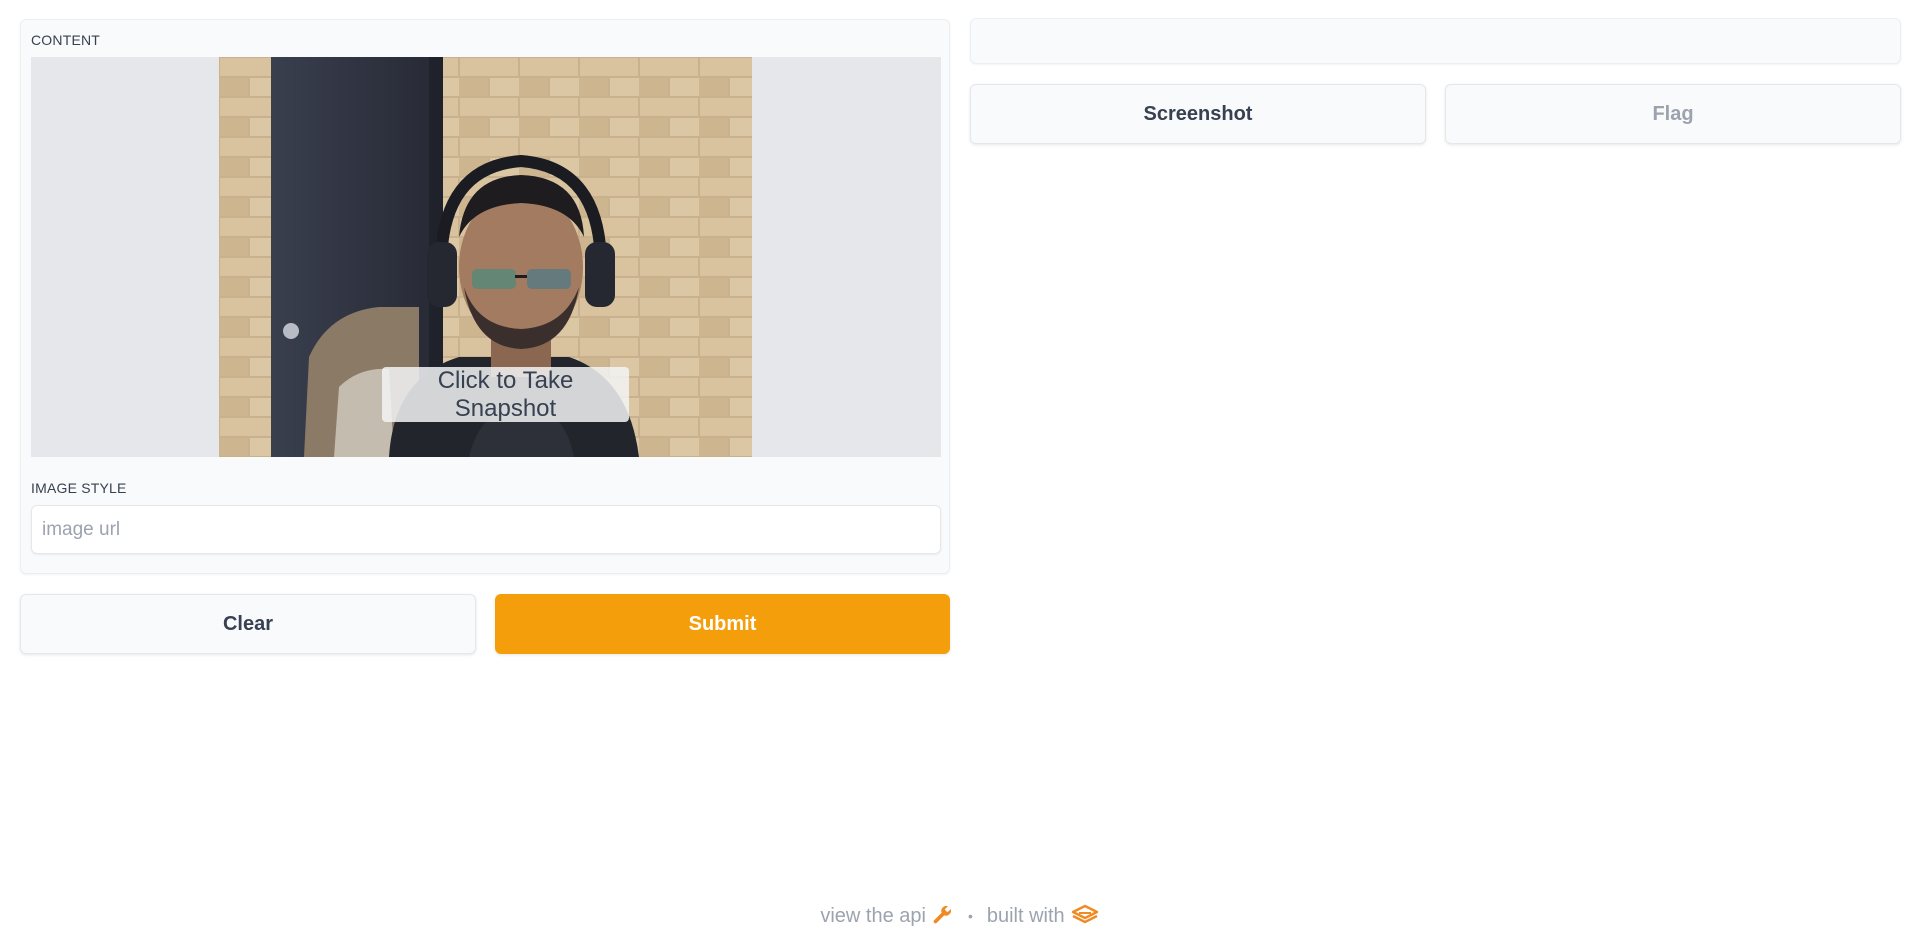  I want to click on built-with-link: built with, so click(1043, 916).